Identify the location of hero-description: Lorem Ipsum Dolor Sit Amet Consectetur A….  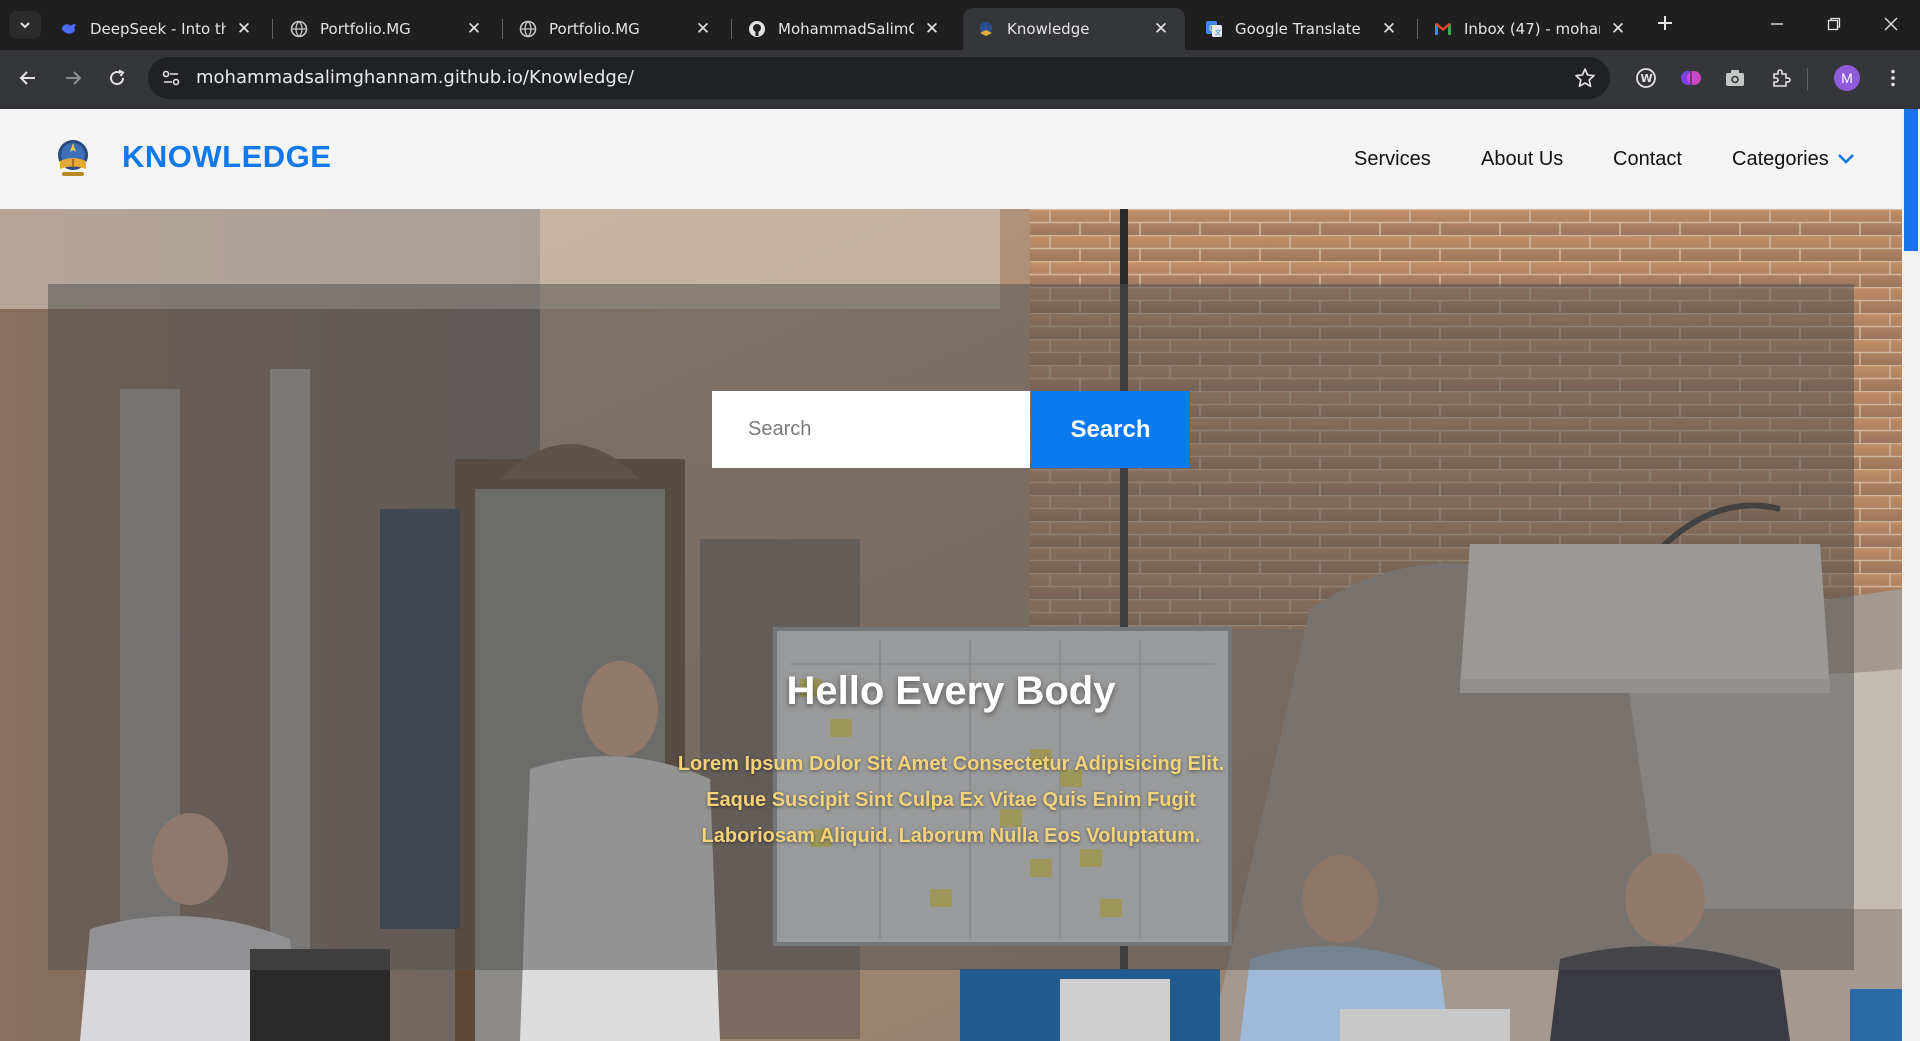
(951, 800).